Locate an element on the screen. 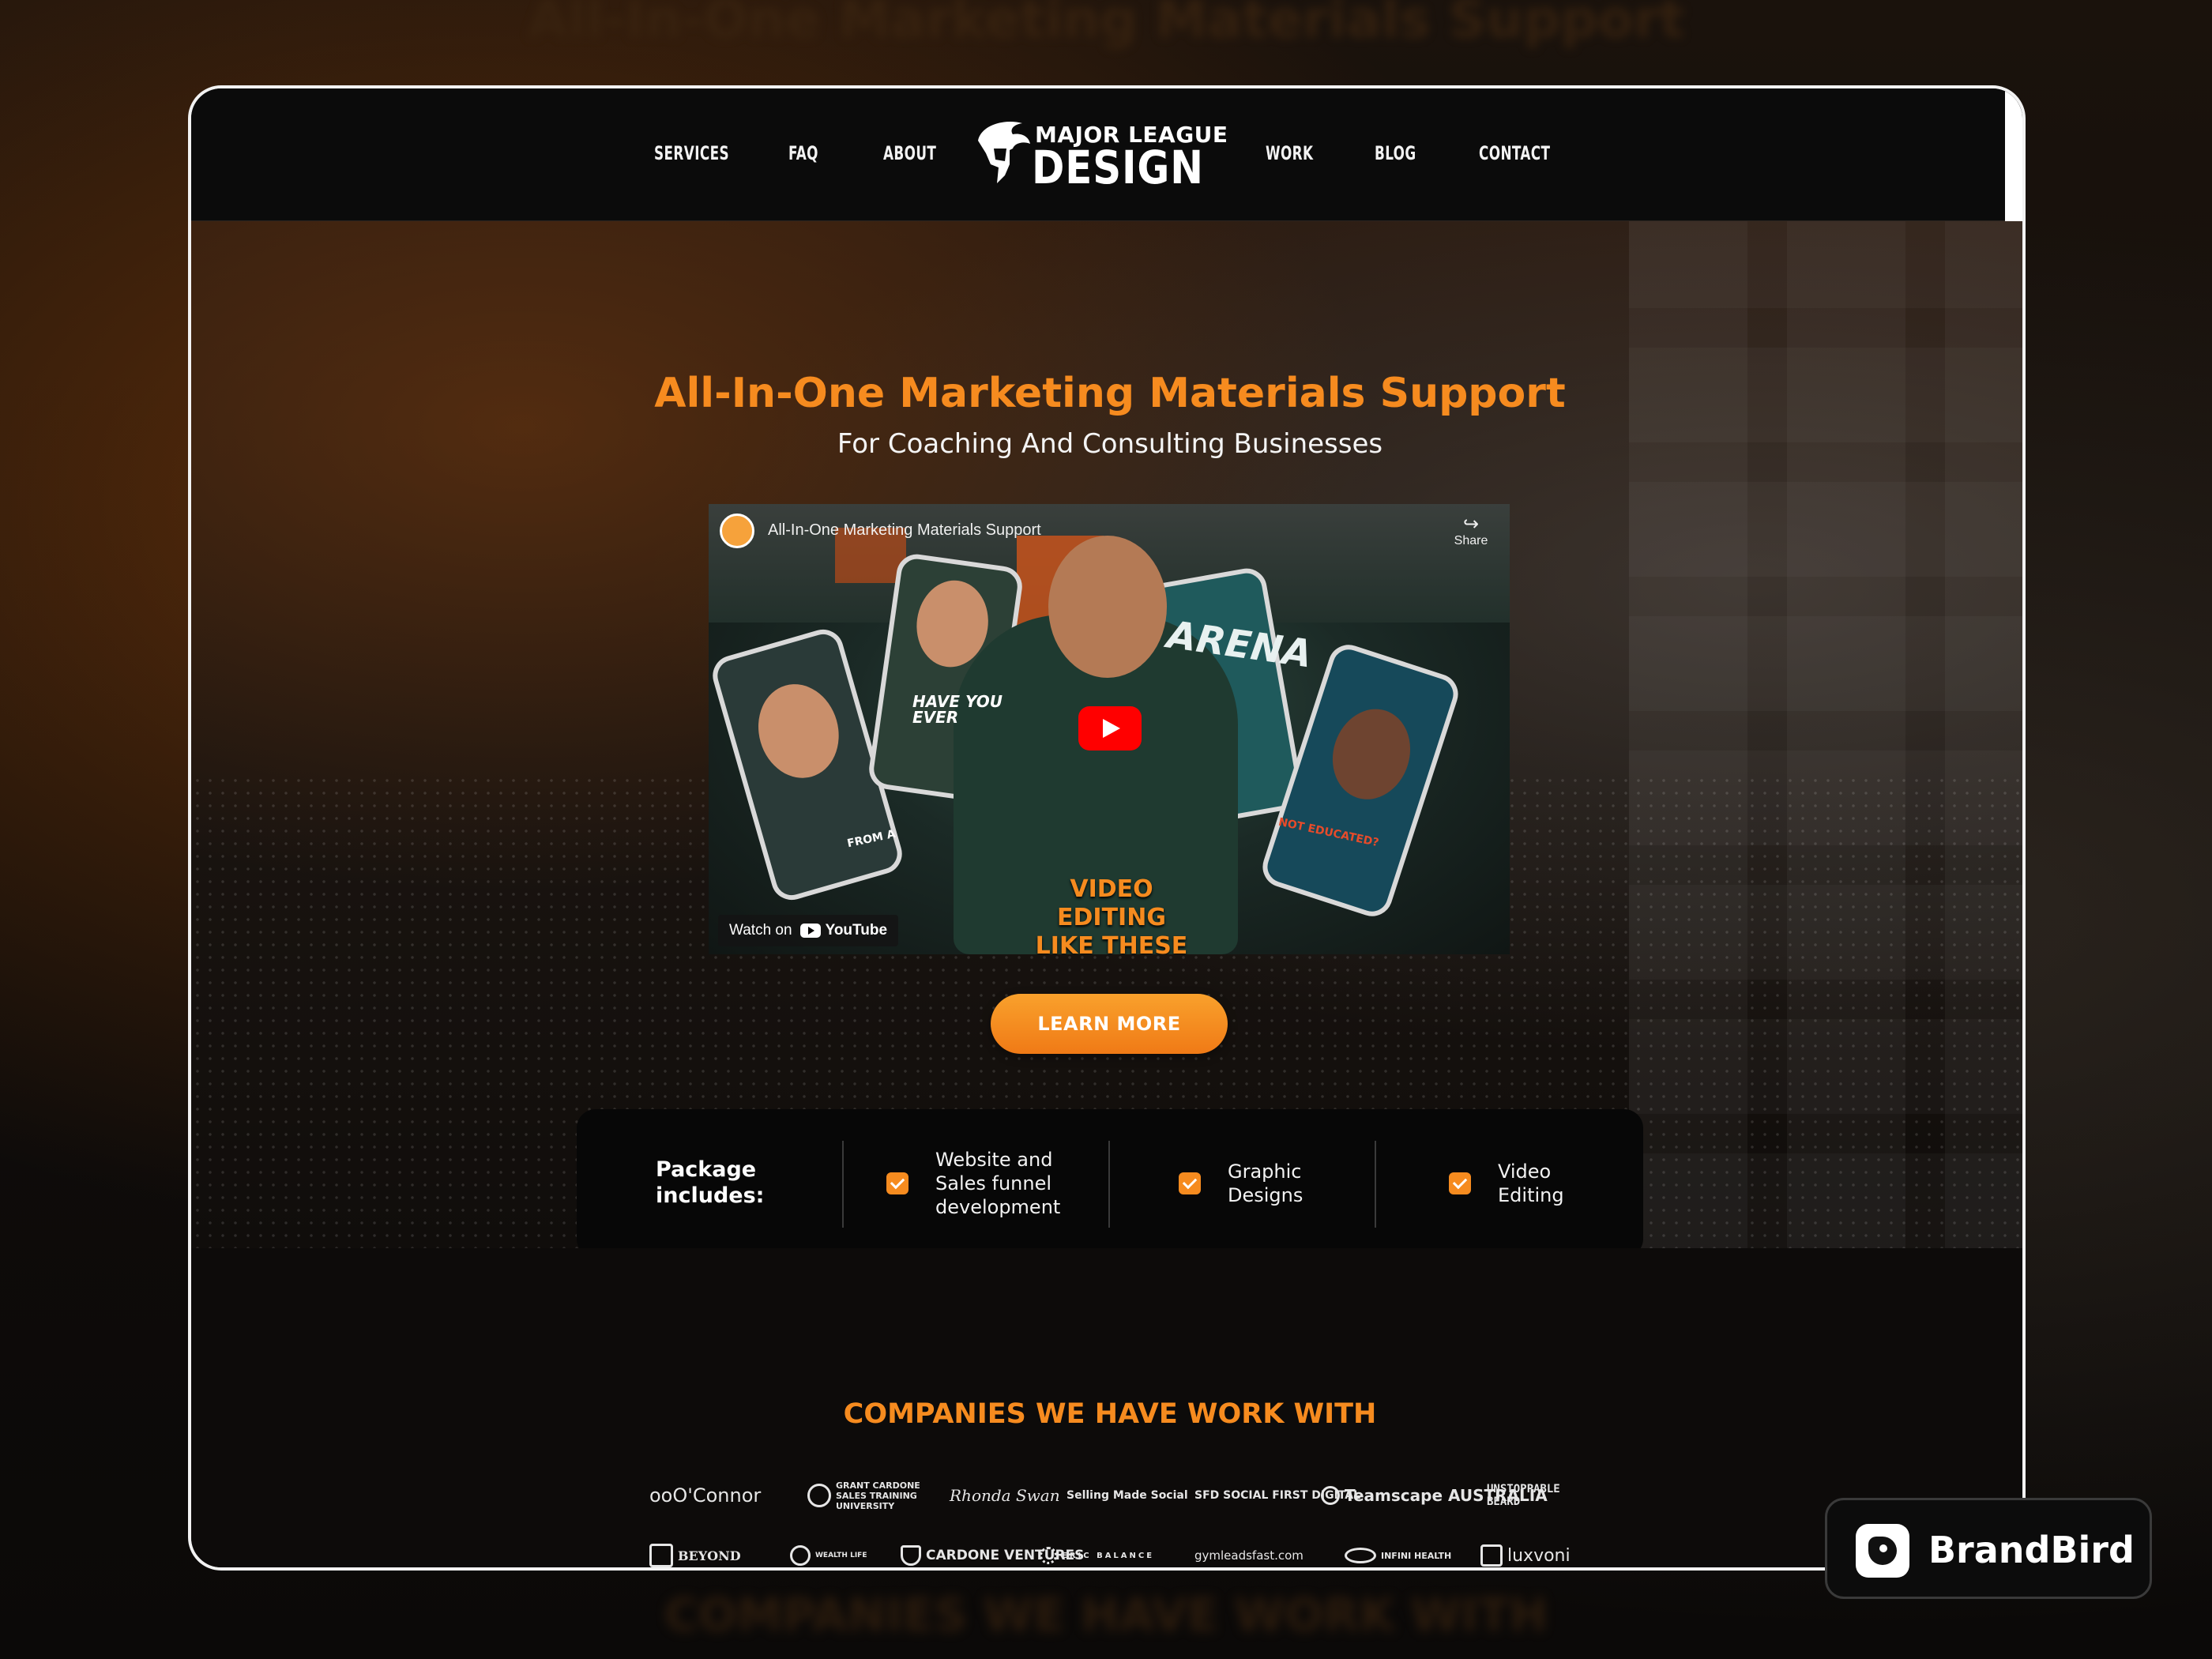  company-logo-text: Rhonda Swan is located at coordinates (1005, 1496).